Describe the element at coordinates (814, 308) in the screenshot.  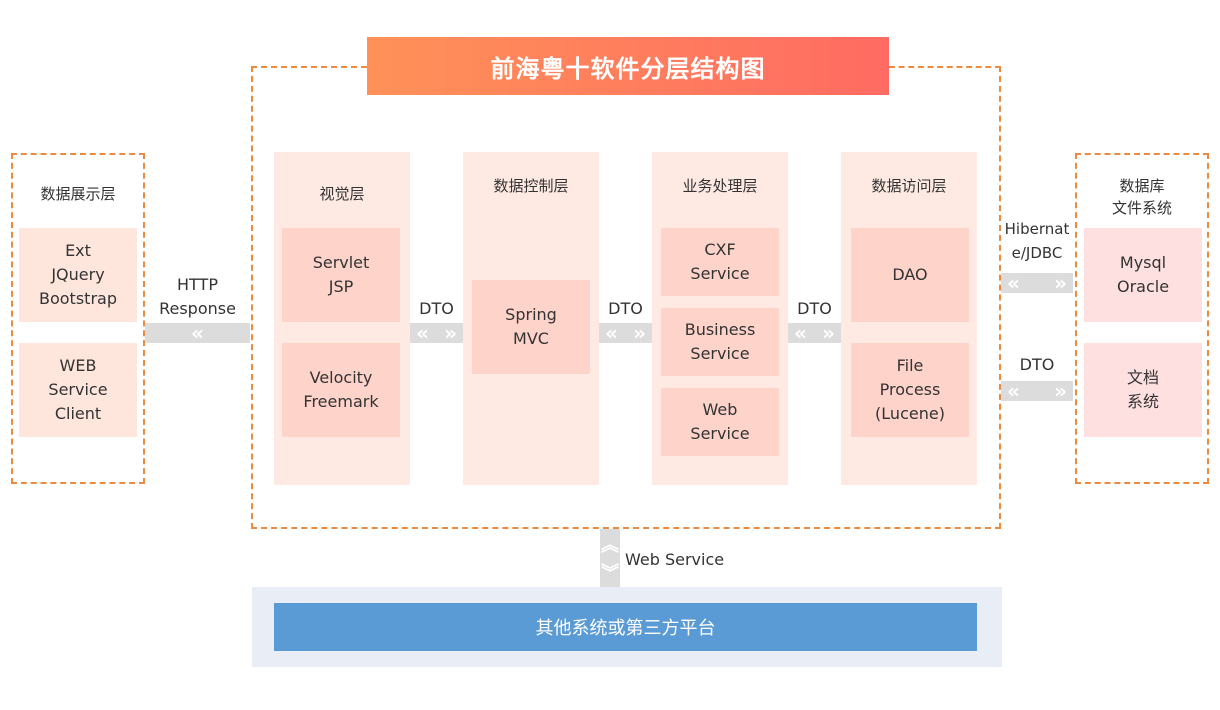
I see `dto-label-3: DTO` at that location.